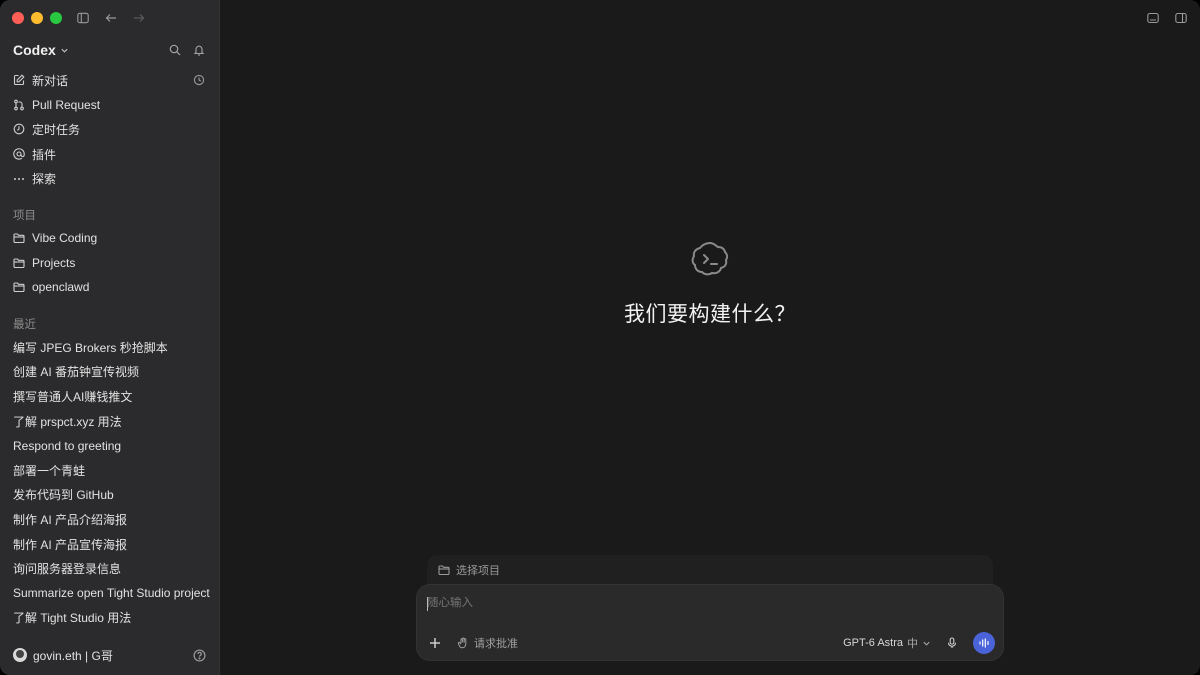 This screenshot has width=1200, height=675. What do you see at coordinates (34, 50) in the screenshot?
I see `app-name: Codex` at bounding box center [34, 50].